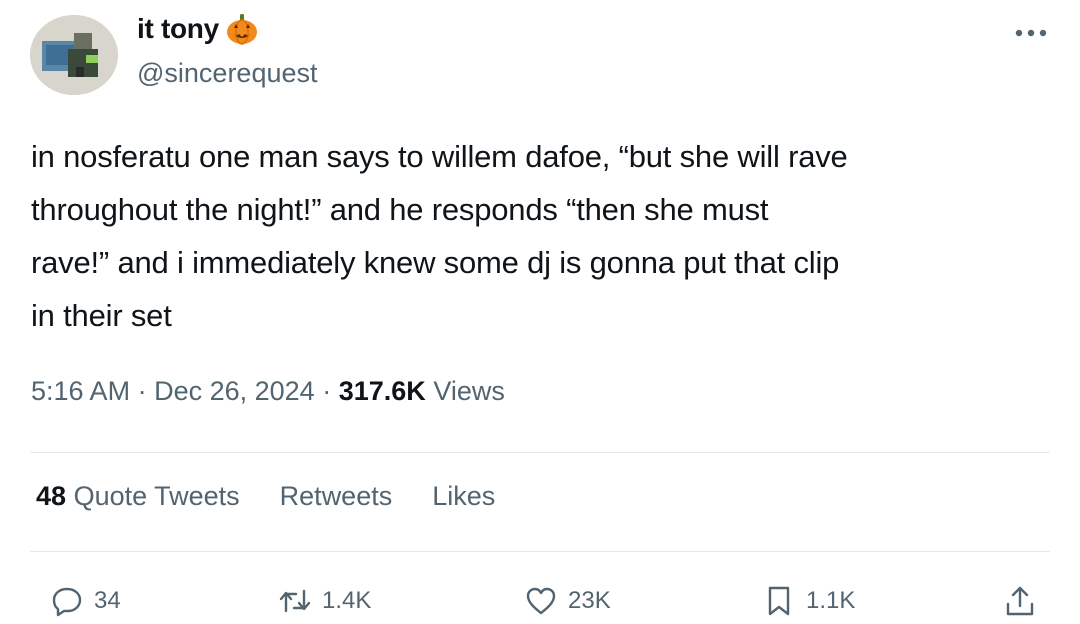 The height and width of the screenshot is (624, 1080). What do you see at coordinates (234, 391) in the screenshot?
I see `tweet-date: Dec 26, 2024` at bounding box center [234, 391].